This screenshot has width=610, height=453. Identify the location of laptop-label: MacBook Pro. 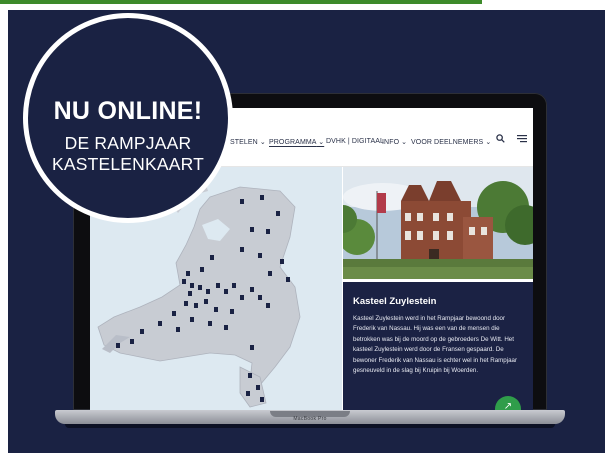
(310, 419).